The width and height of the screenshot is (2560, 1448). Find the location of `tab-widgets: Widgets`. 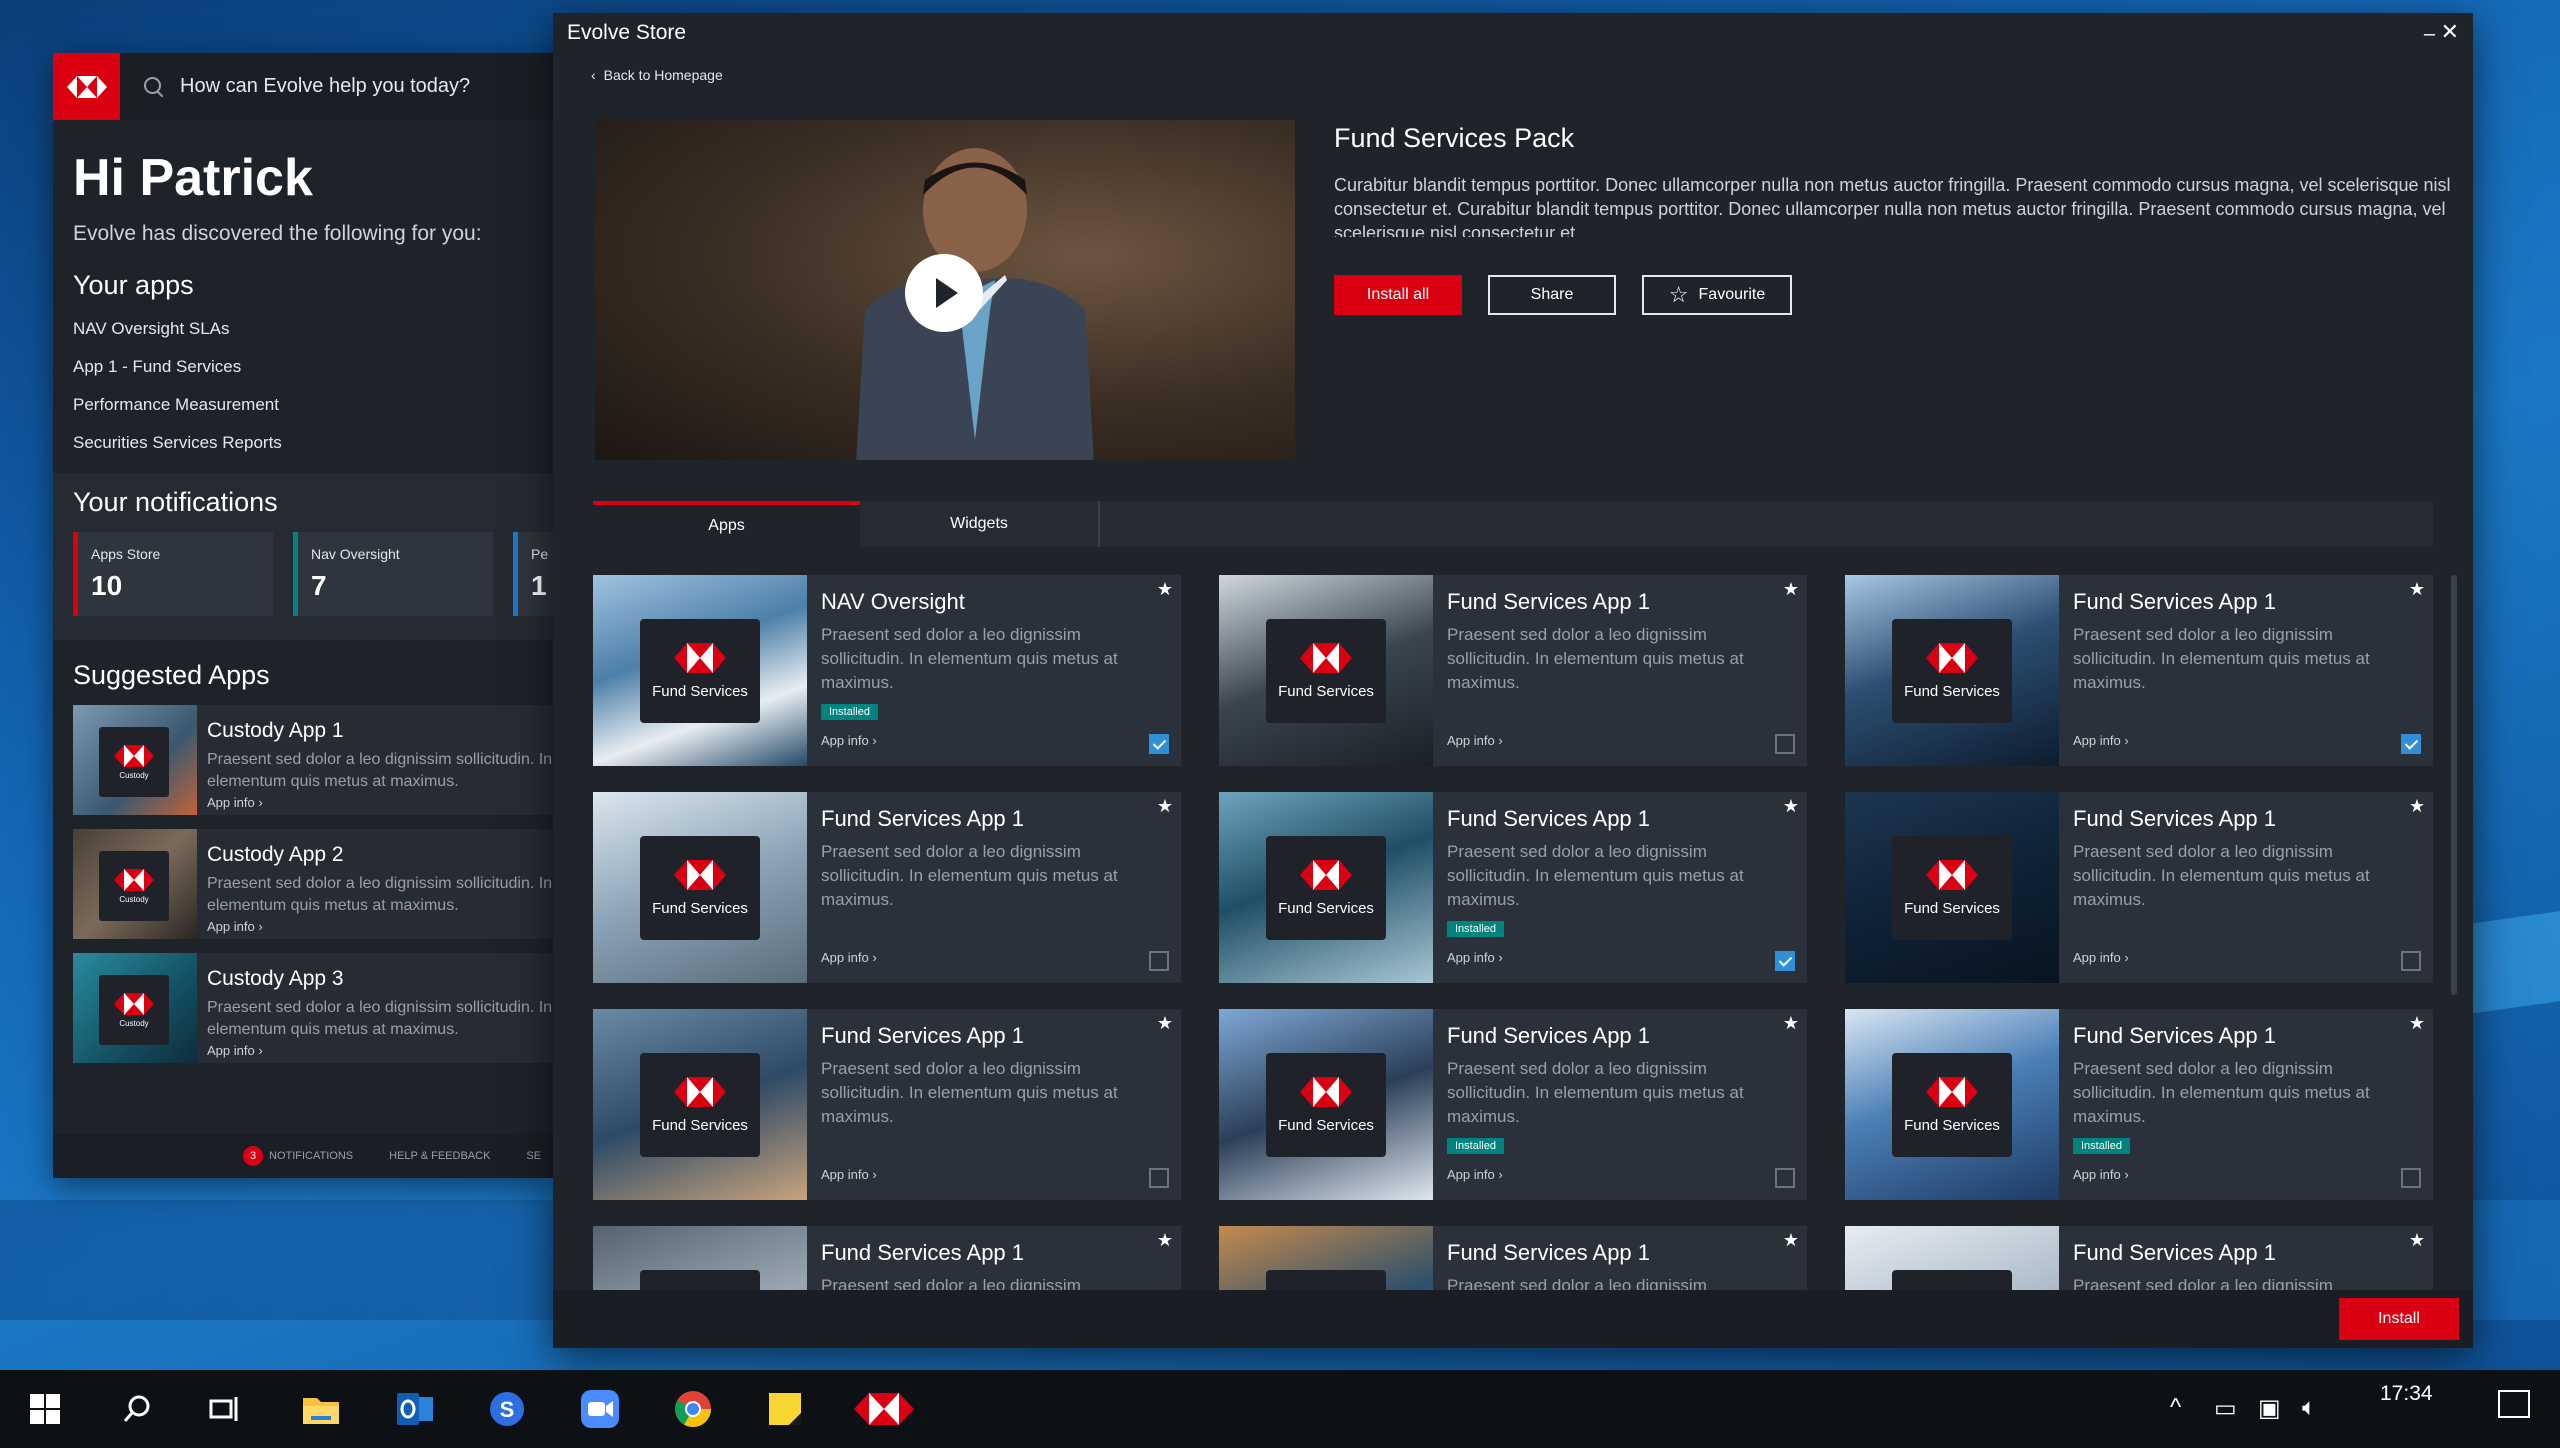

tab-widgets: Widgets is located at coordinates (980, 524).